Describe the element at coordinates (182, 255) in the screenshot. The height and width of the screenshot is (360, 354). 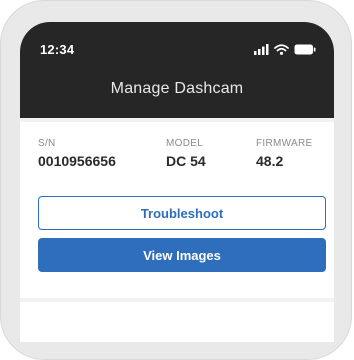
I see `view-images-button: View Images` at that location.